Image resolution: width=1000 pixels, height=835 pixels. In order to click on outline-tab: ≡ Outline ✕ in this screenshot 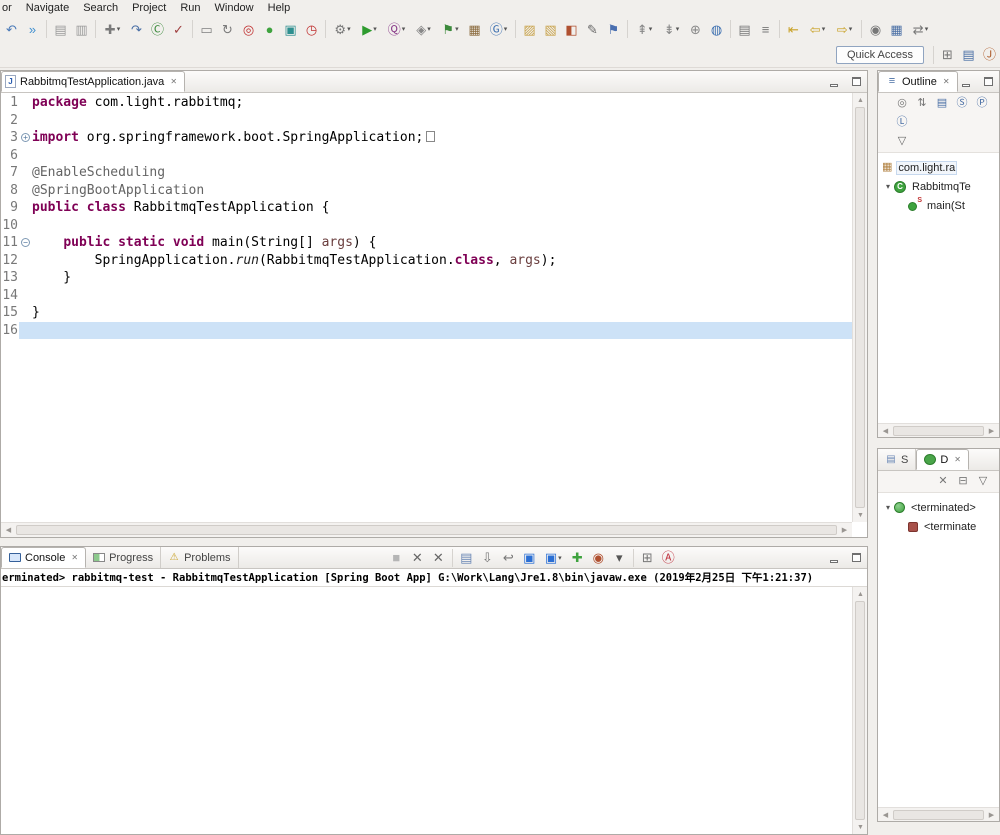, I will do `click(918, 81)`.